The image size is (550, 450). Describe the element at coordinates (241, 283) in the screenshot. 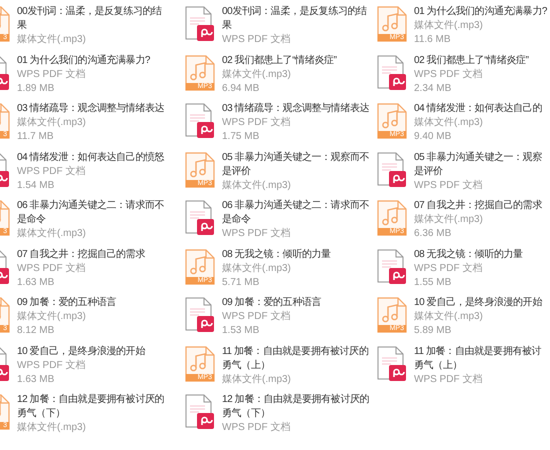

I see `file-size: 5.71 MB` at that location.